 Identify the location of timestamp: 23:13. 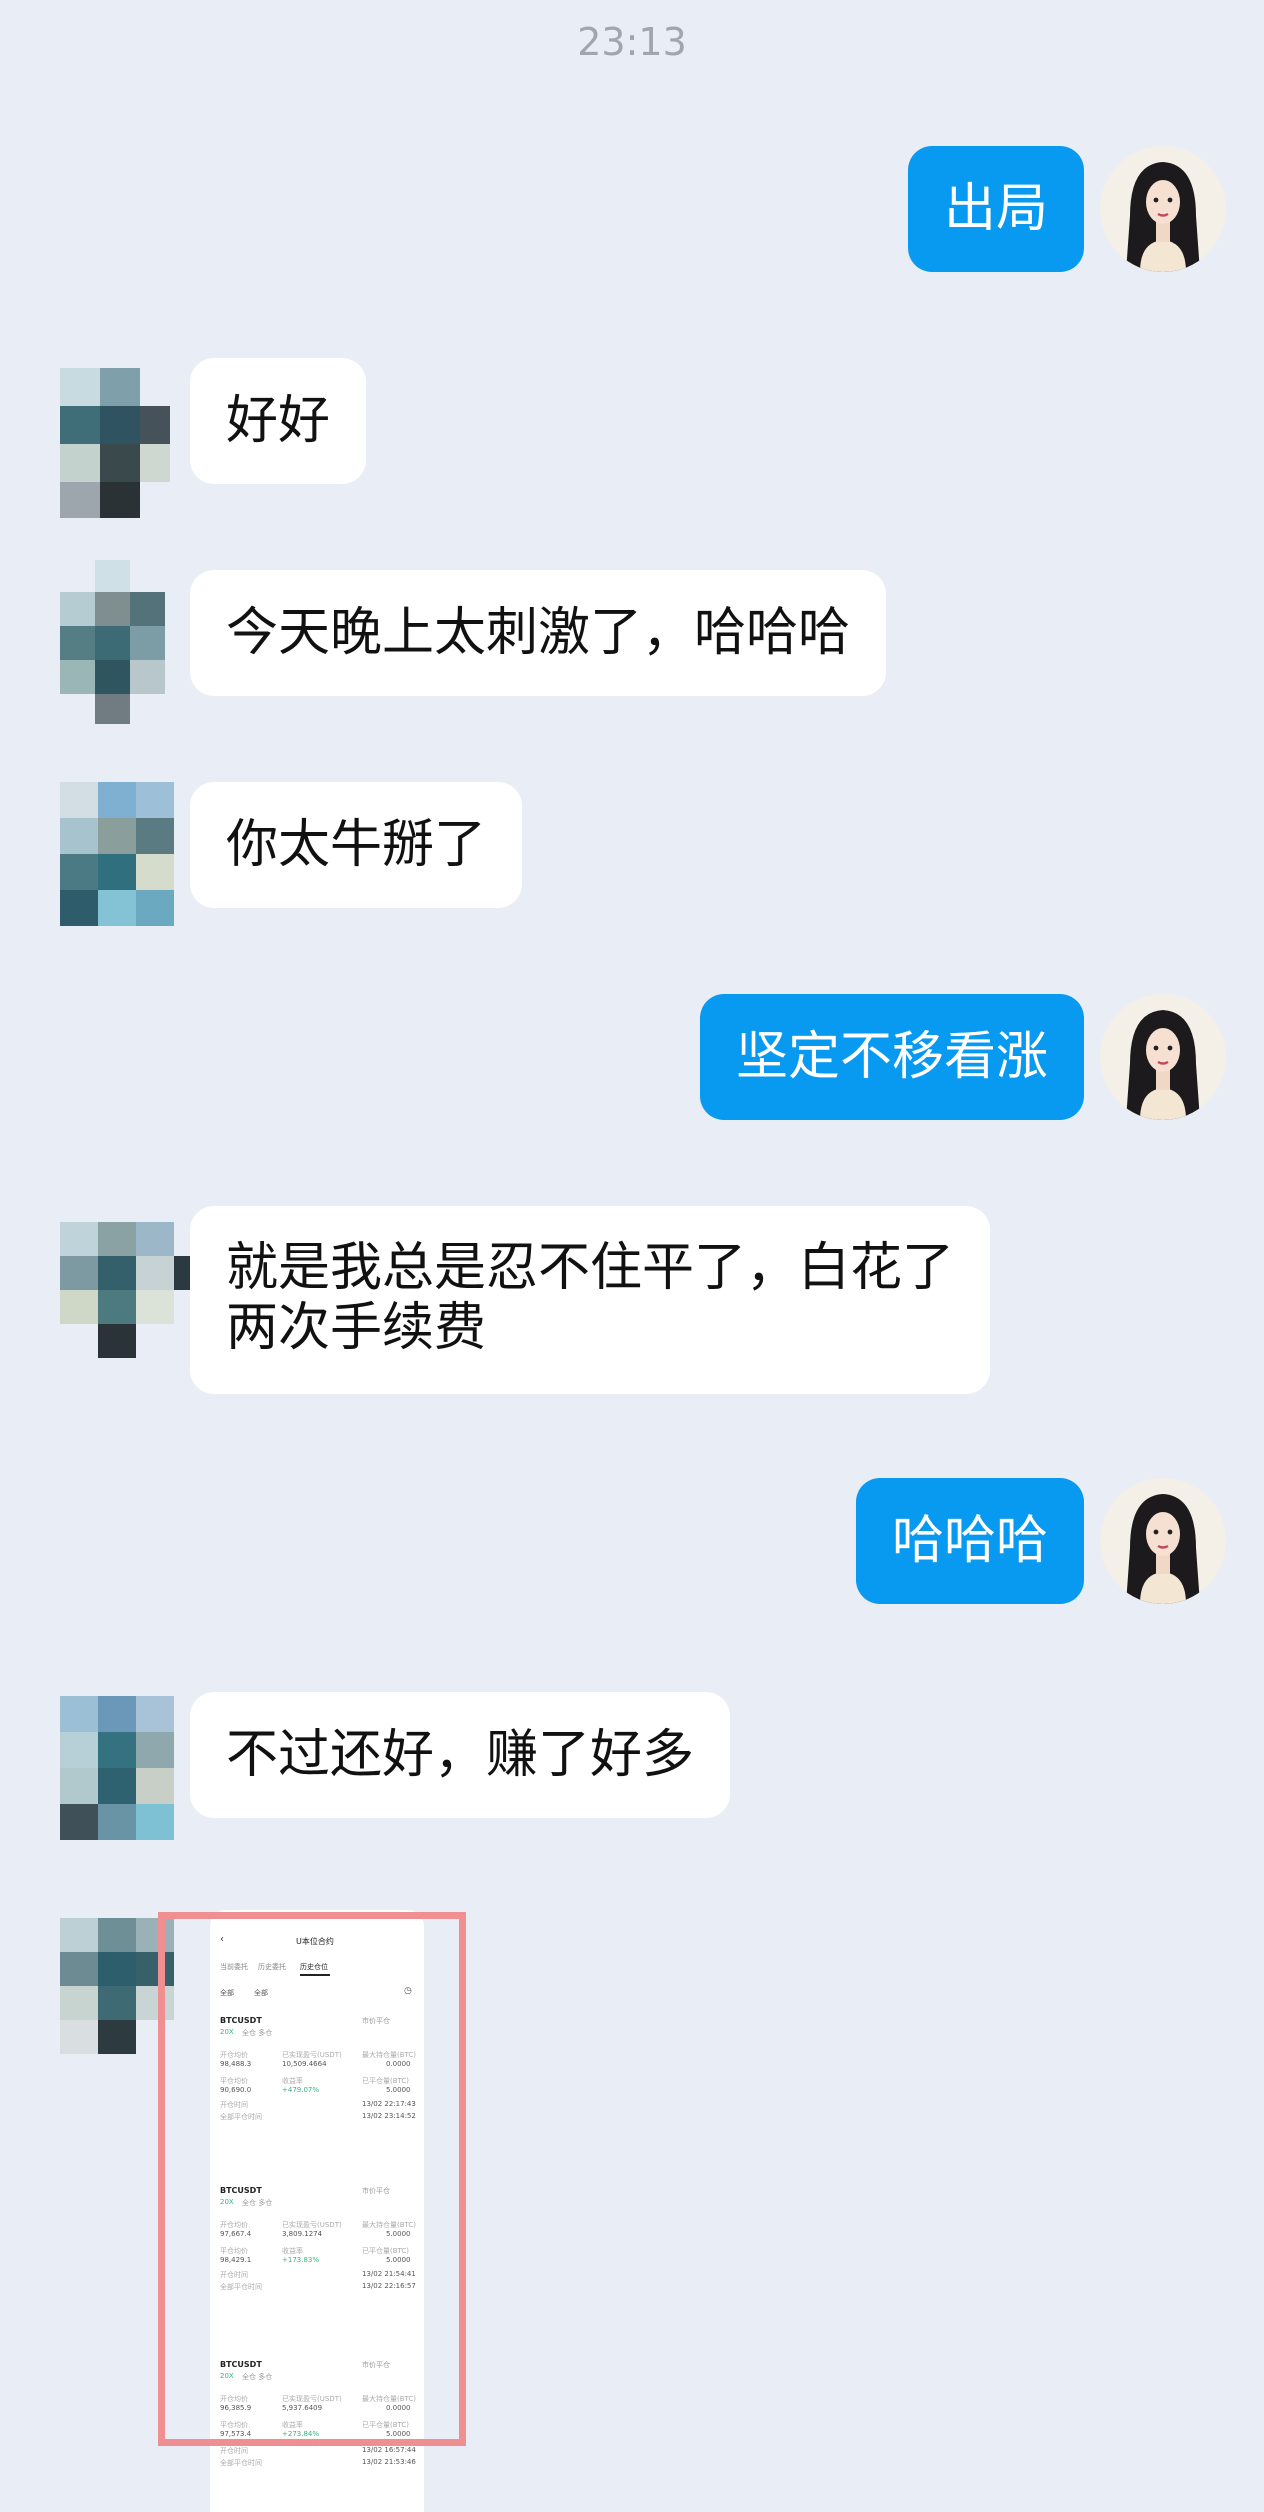
(632, 42).